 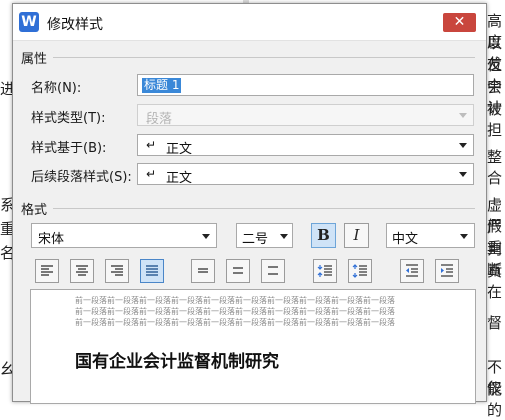 What do you see at coordinates (264, 57) in the screenshot?
I see `properties-divider` at bounding box center [264, 57].